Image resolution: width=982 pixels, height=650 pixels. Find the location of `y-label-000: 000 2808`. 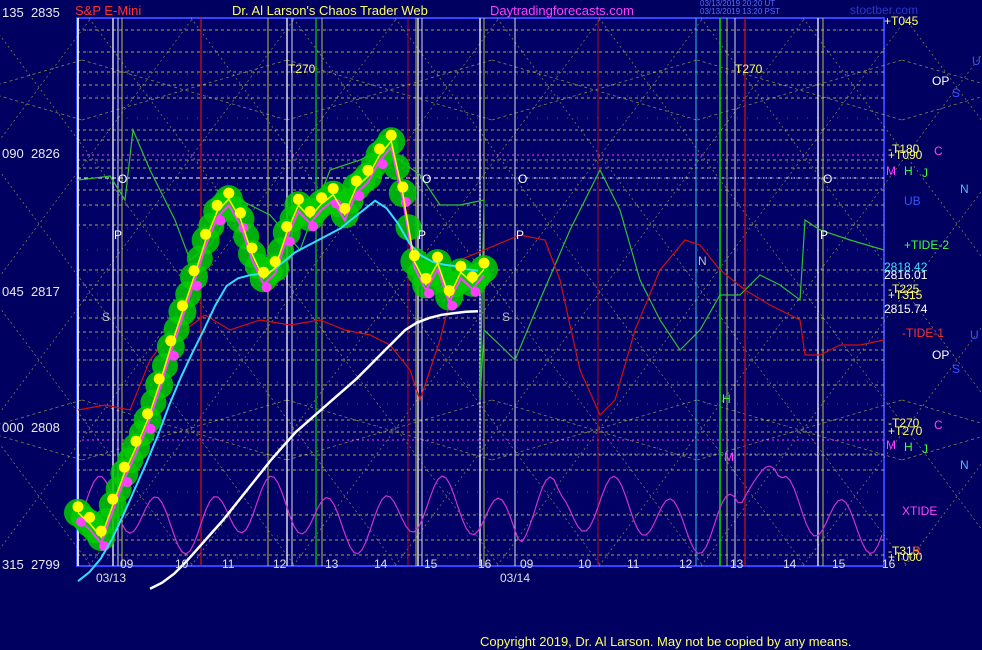

y-label-000: 000 2808 is located at coordinates (31, 427).